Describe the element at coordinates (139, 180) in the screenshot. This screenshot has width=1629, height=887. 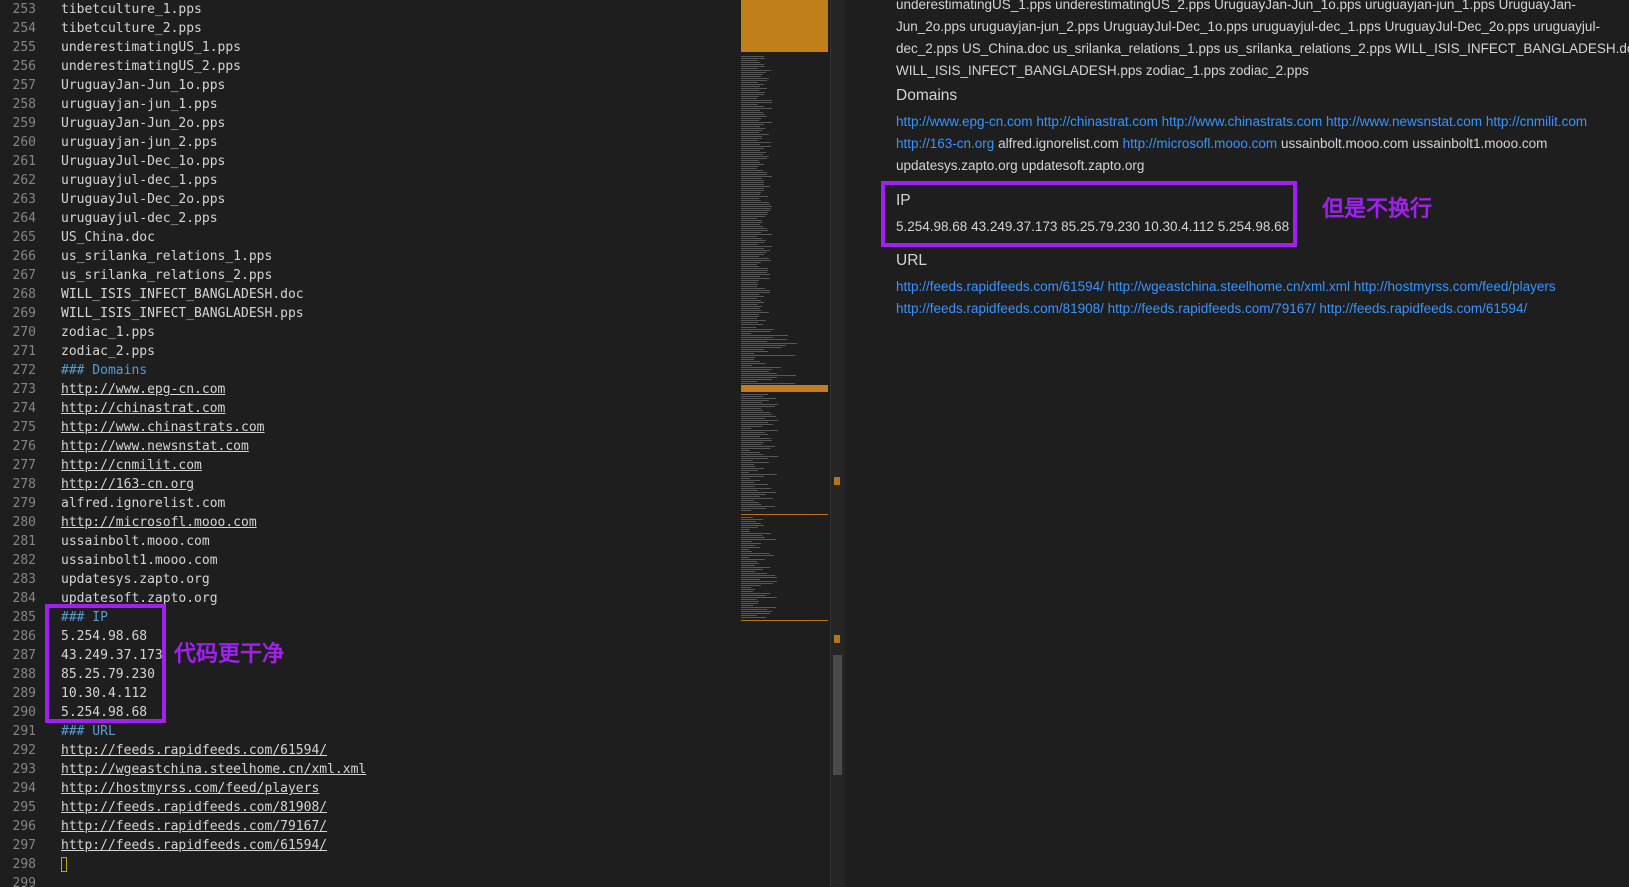
I see `code-text: uruguayjul-dec_1.pps` at that location.